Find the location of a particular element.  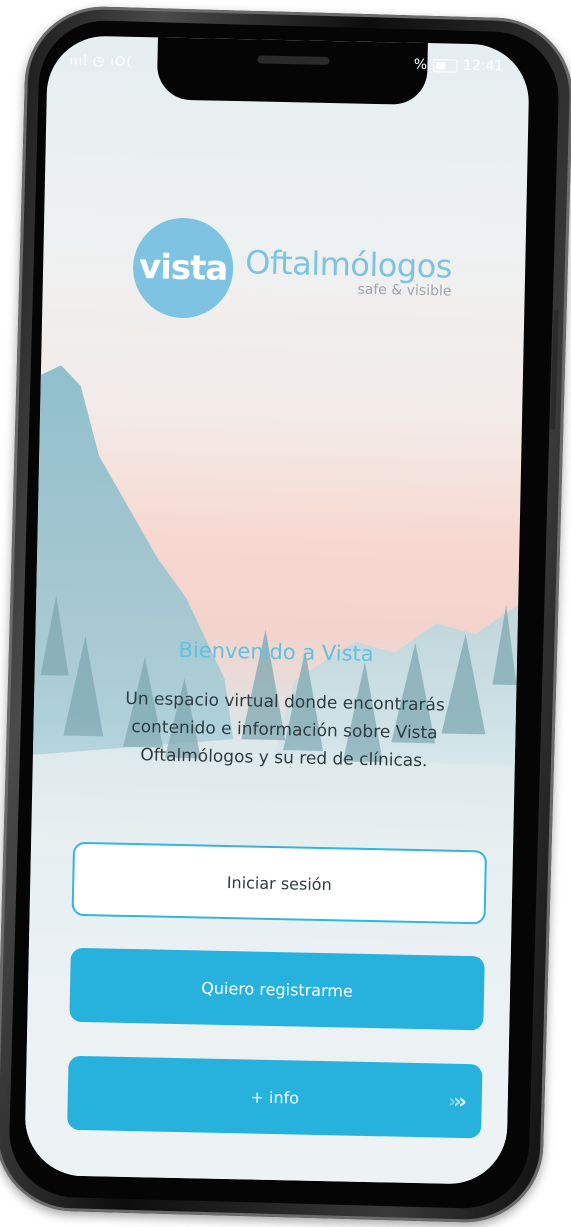

speaker-grille is located at coordinates (293, 60).